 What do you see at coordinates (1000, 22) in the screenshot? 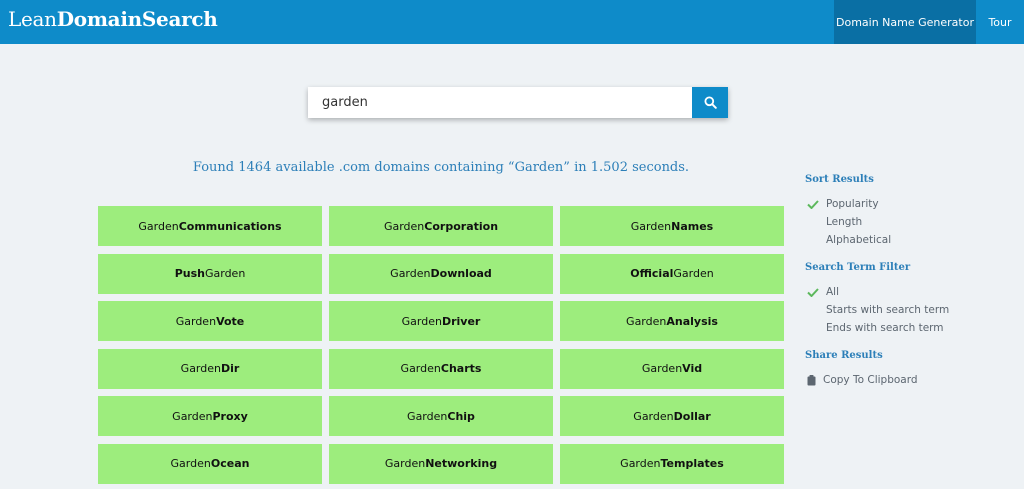
I see `nav-tour: Tour` at bounding box center [1000, 22].